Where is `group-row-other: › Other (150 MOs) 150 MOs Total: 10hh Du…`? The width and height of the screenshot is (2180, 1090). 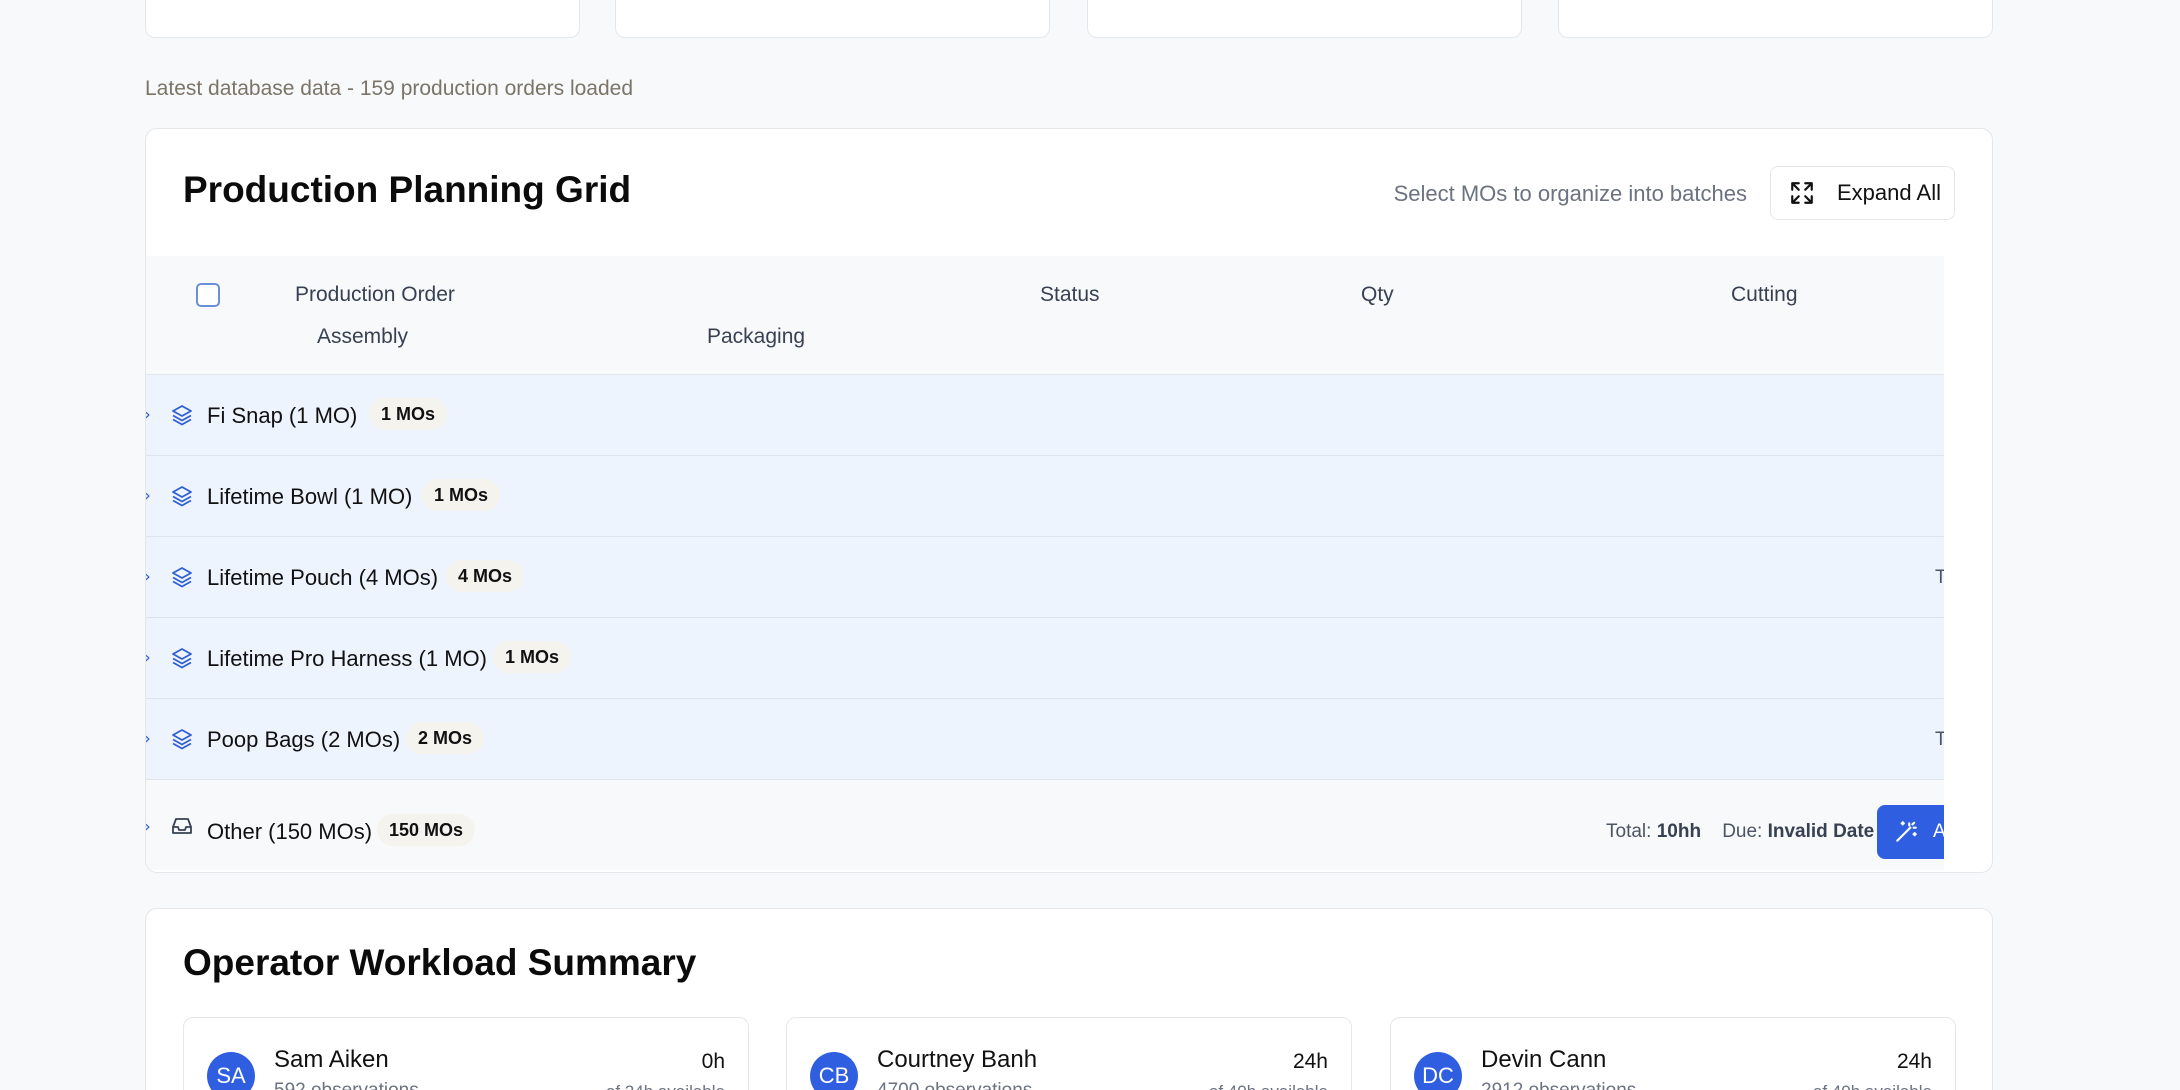 group-row-other: › Other (150 MOs) 150 MOs Total: 10hh Du… is located at coordinates (1045, 825).